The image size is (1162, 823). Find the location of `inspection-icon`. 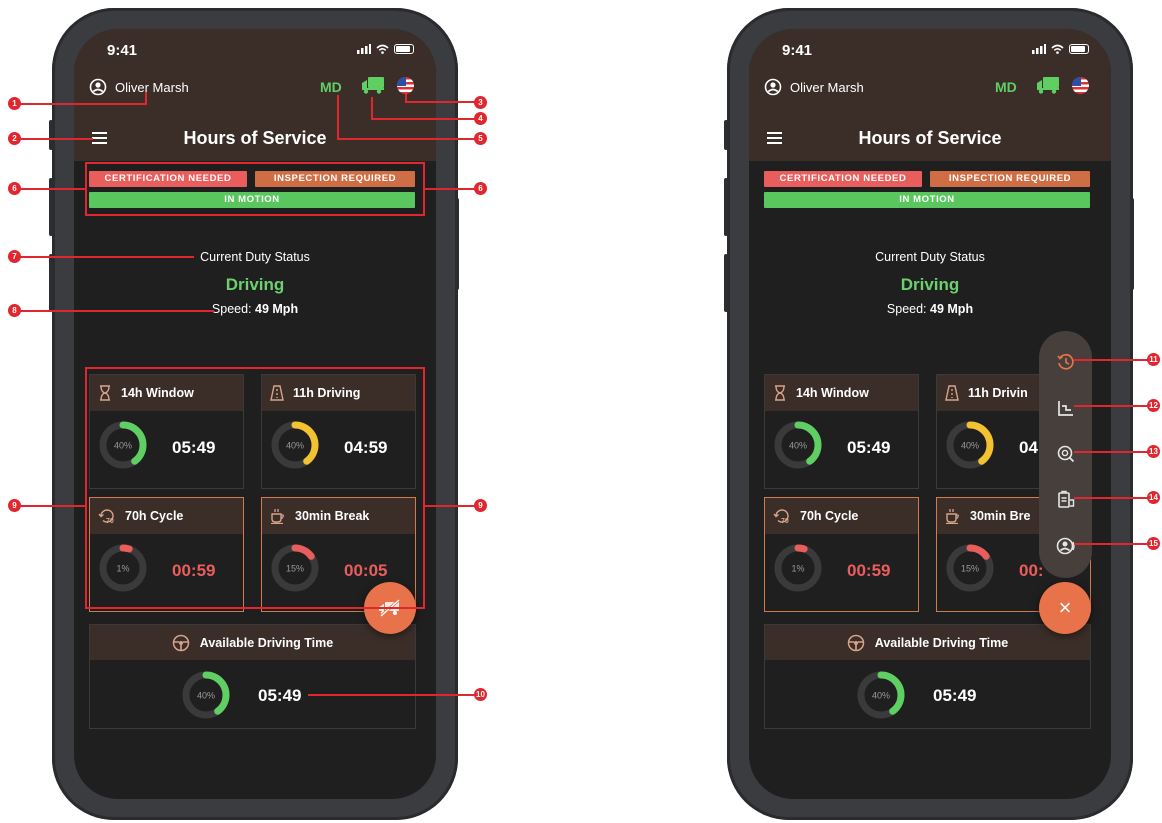

inspection-icon is located at coordinates (1066, 454).